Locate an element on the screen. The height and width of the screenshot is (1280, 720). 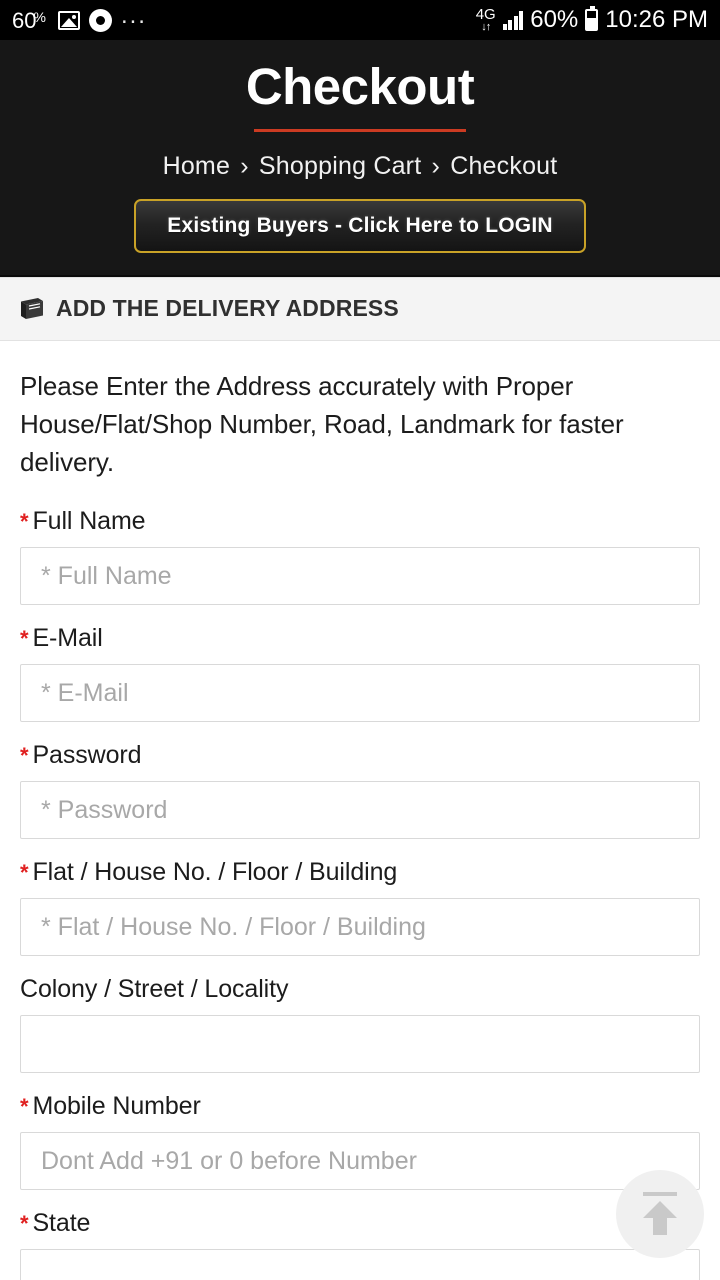
arrow-up-icon is located at coordinates (660, 1214).